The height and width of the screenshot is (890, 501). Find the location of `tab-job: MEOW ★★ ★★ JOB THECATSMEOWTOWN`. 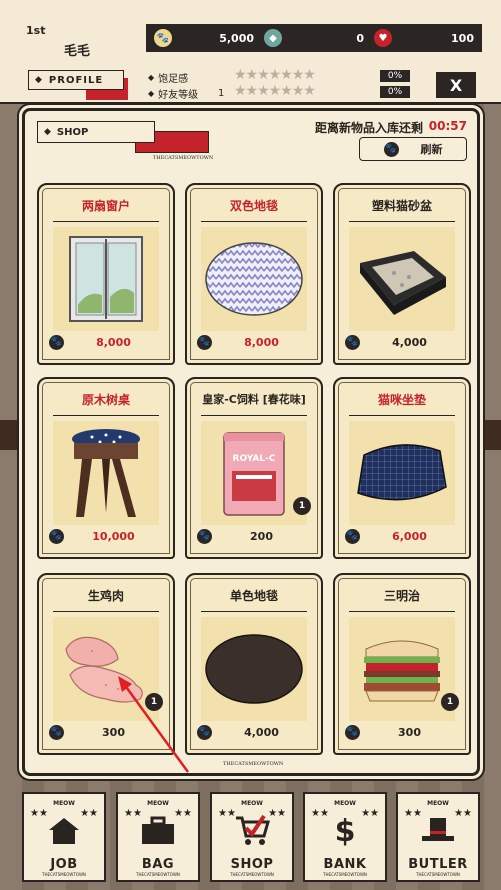

tab-job: MEOW ★★ ★★ JOB THECATSMEOWTOWN is located at coordinates (64, 837).